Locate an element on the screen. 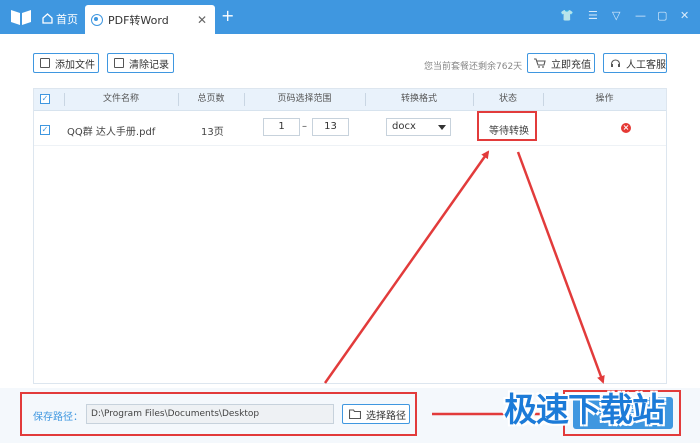 The image size is (700, 443). add-files-label: 添加文件 is located at coordinates (75, 65).